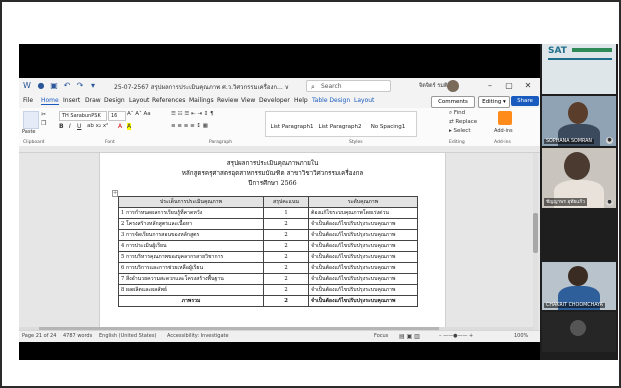 The width and height of the screenshot is (621, 388). I want to click on table-cell: 7 สิ่งอำนวยความสะดวกและโครงสร้างพื้นฐาน, so click(191, 279).